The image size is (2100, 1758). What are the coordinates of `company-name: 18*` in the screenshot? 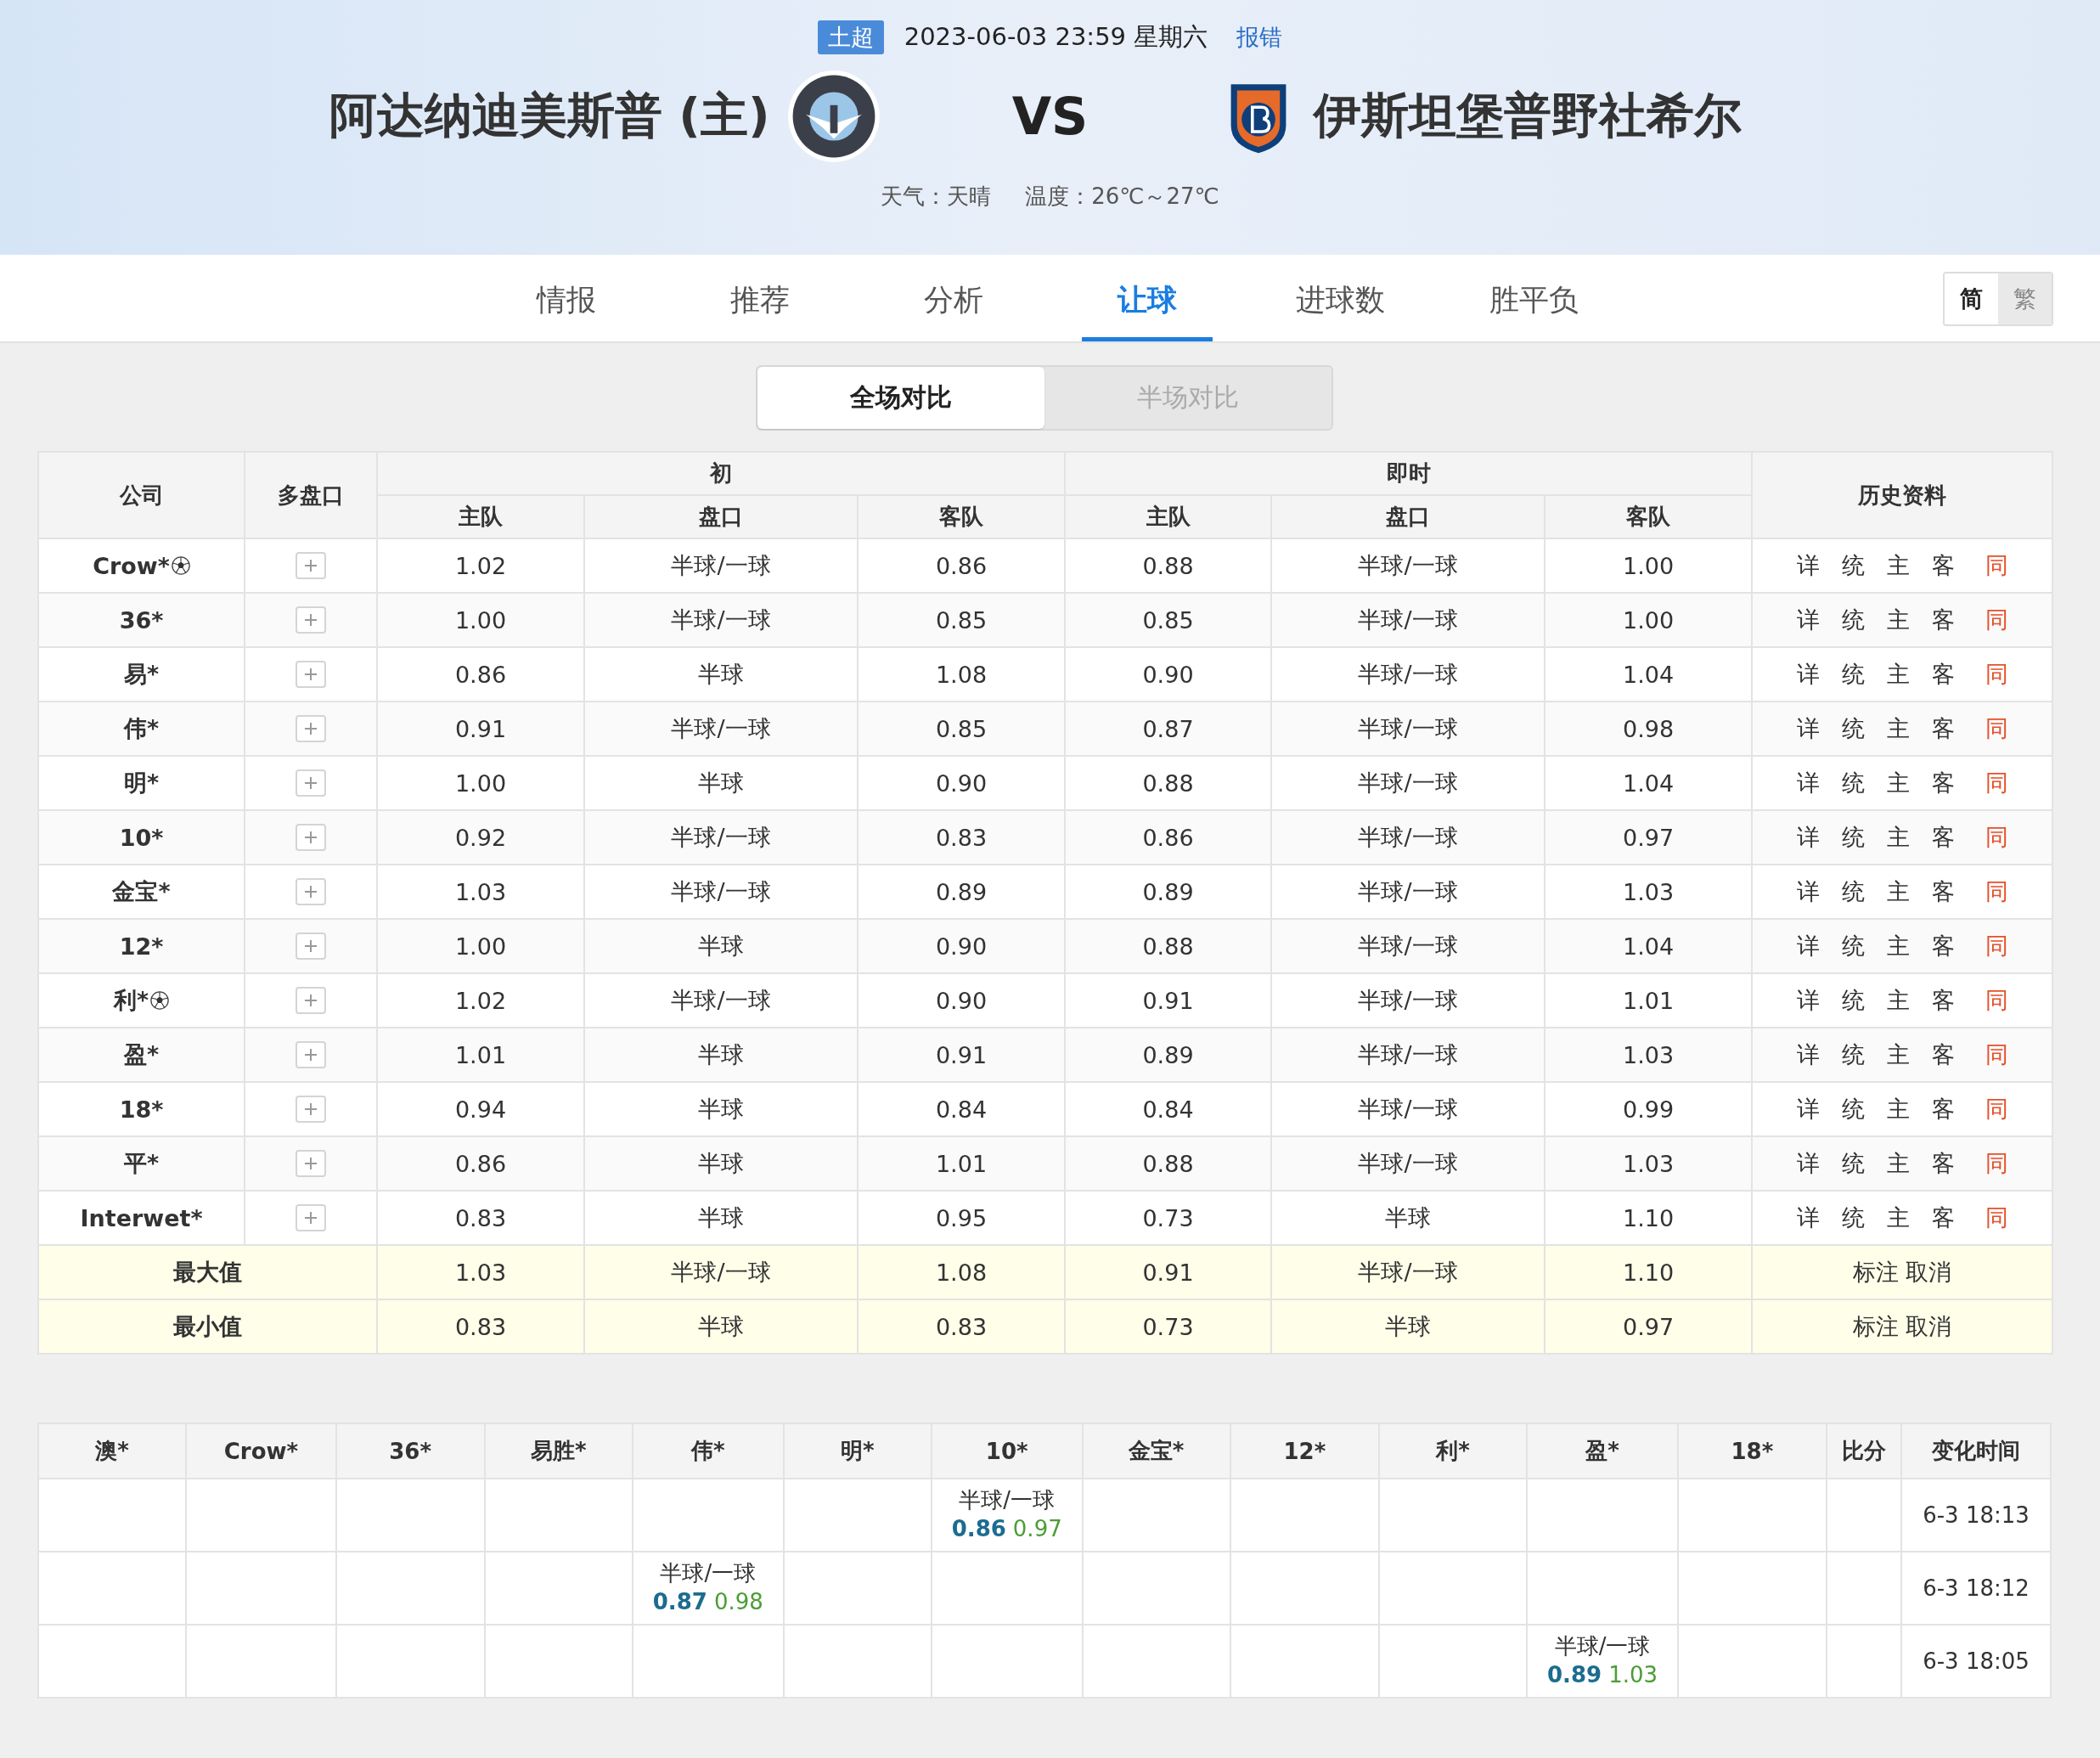 It's located at (141, 1109).